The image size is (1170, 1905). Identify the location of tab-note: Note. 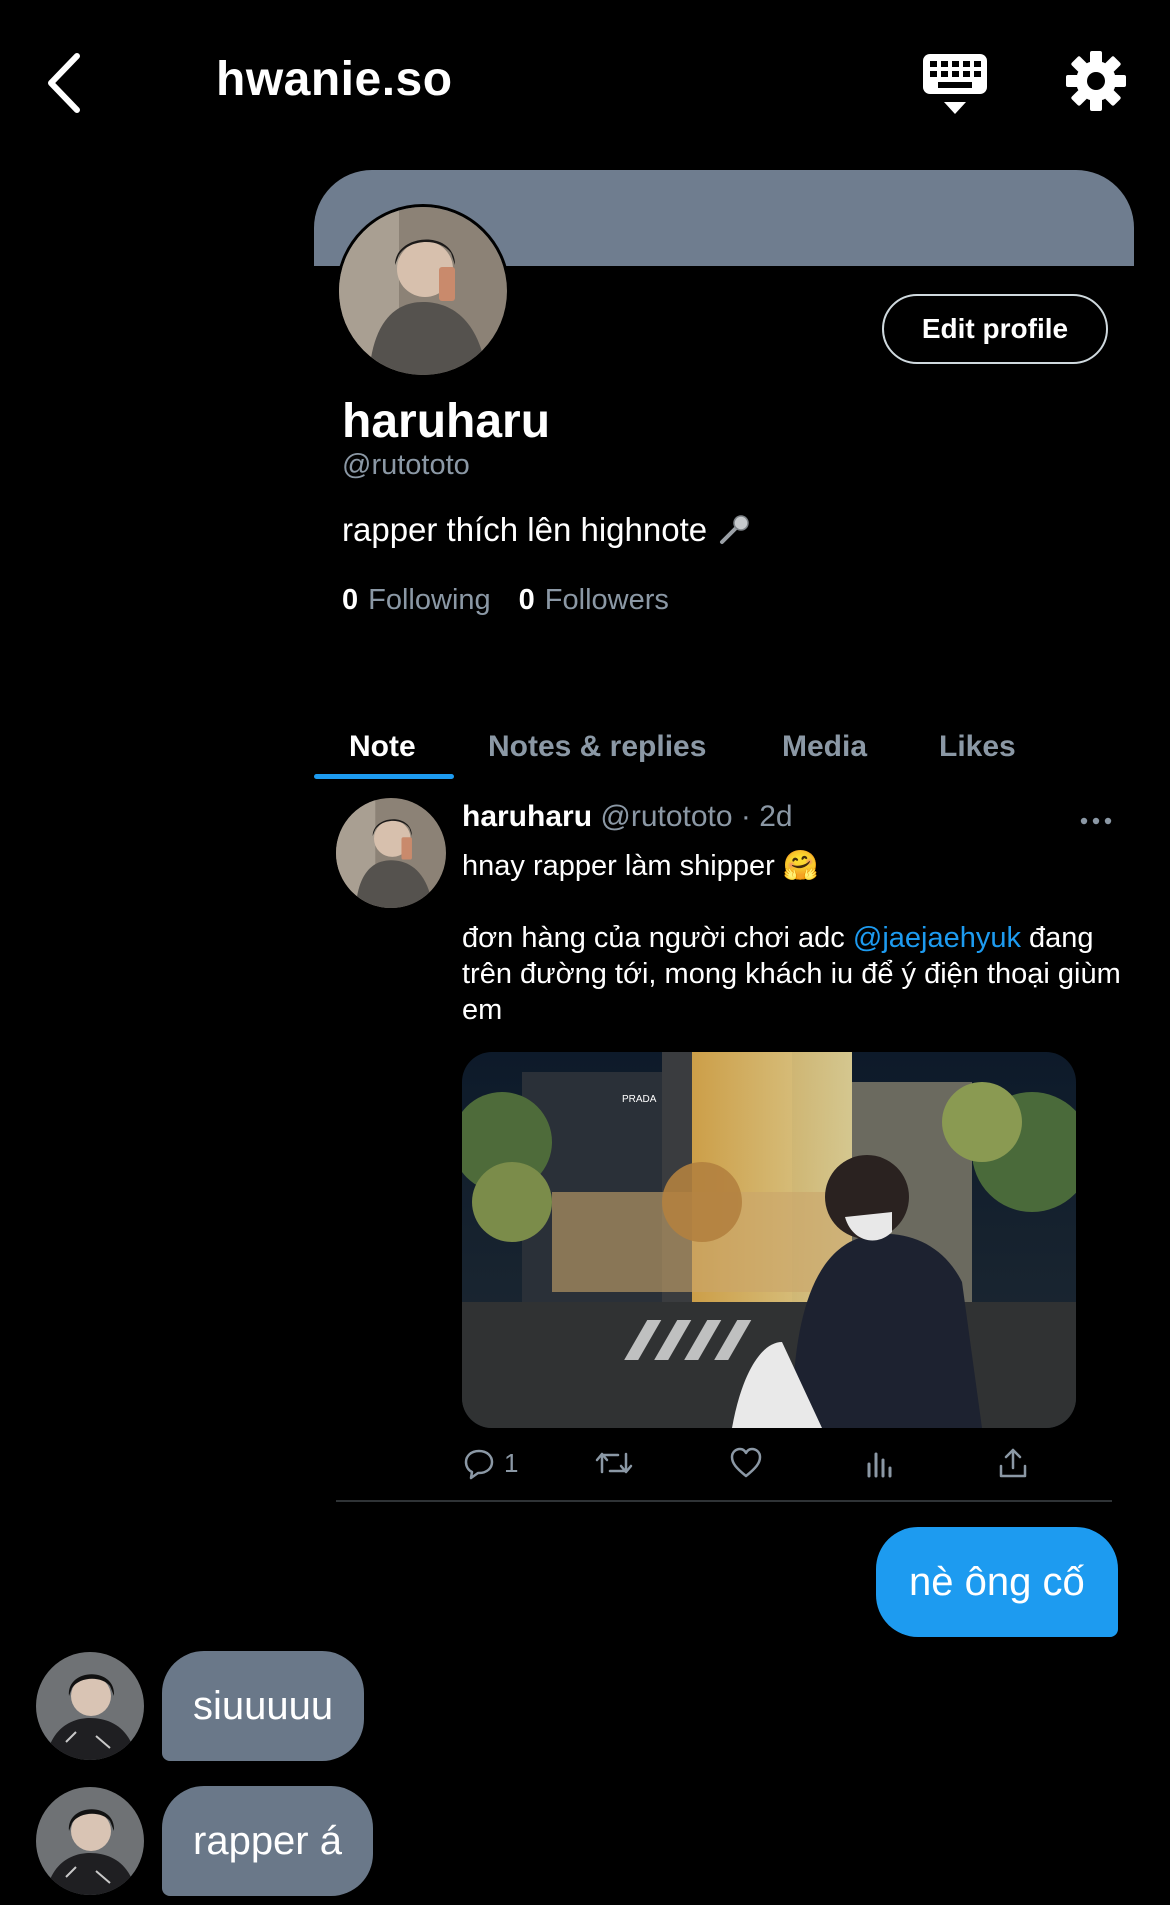
(382, 763).